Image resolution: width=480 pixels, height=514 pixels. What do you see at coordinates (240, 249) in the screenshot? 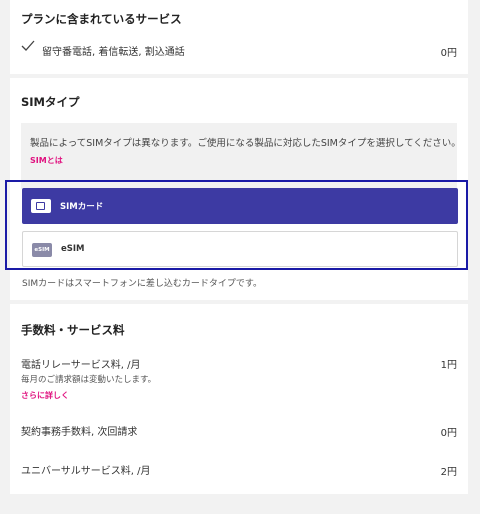
I see `sim-option-esim: eSIM eSIM` at bounding box center [240, 249].